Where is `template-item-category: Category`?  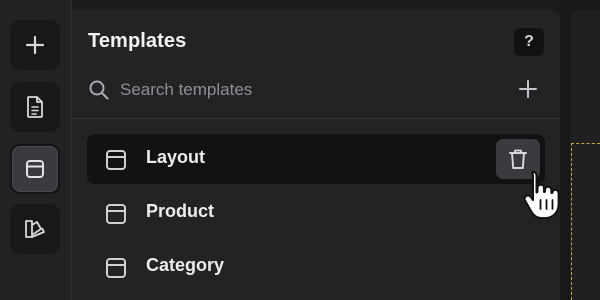
template-item-category: Category is located at coordinates (316, 267).